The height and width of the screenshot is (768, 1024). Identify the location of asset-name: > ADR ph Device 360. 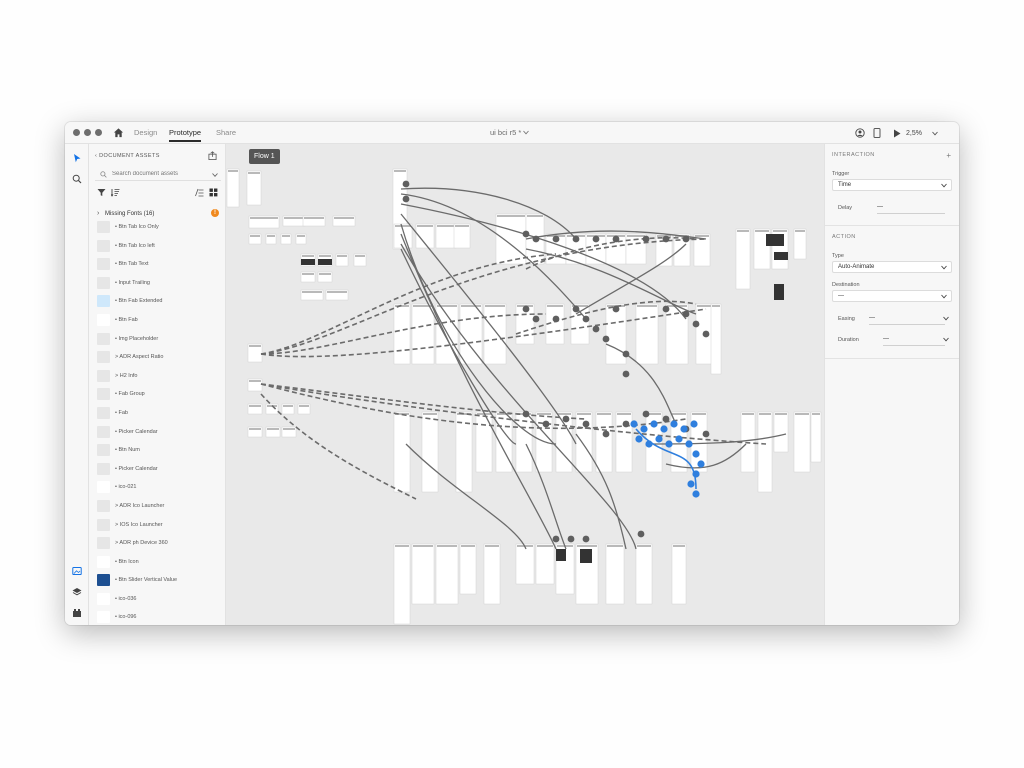
(141, 543).